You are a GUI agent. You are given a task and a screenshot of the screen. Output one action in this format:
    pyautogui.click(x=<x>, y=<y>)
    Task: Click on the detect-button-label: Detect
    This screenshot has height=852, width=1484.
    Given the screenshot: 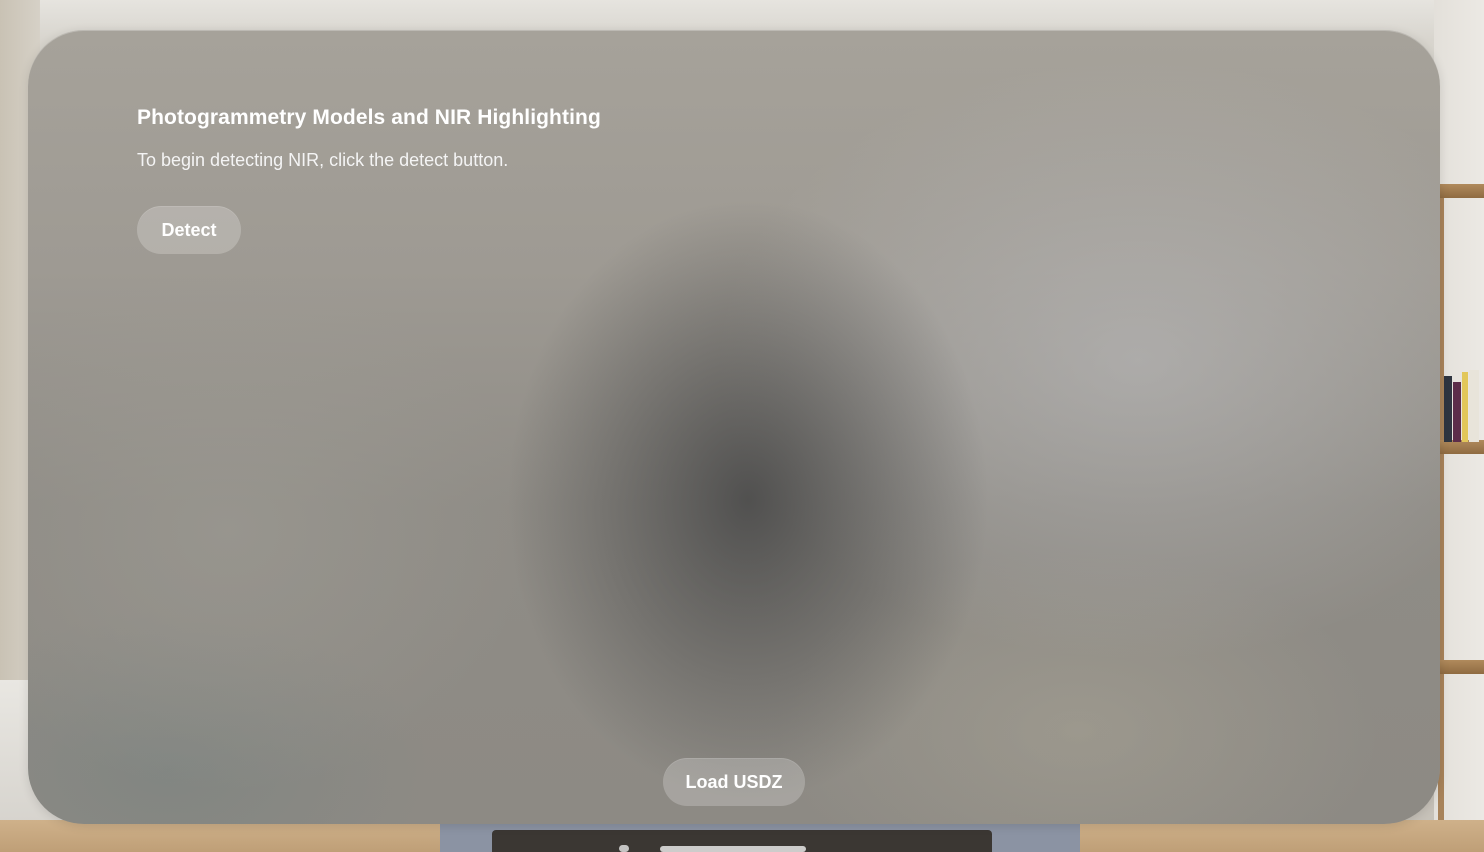 What is the action you would take?
    pyautogui.click(x=189, y=229)
    